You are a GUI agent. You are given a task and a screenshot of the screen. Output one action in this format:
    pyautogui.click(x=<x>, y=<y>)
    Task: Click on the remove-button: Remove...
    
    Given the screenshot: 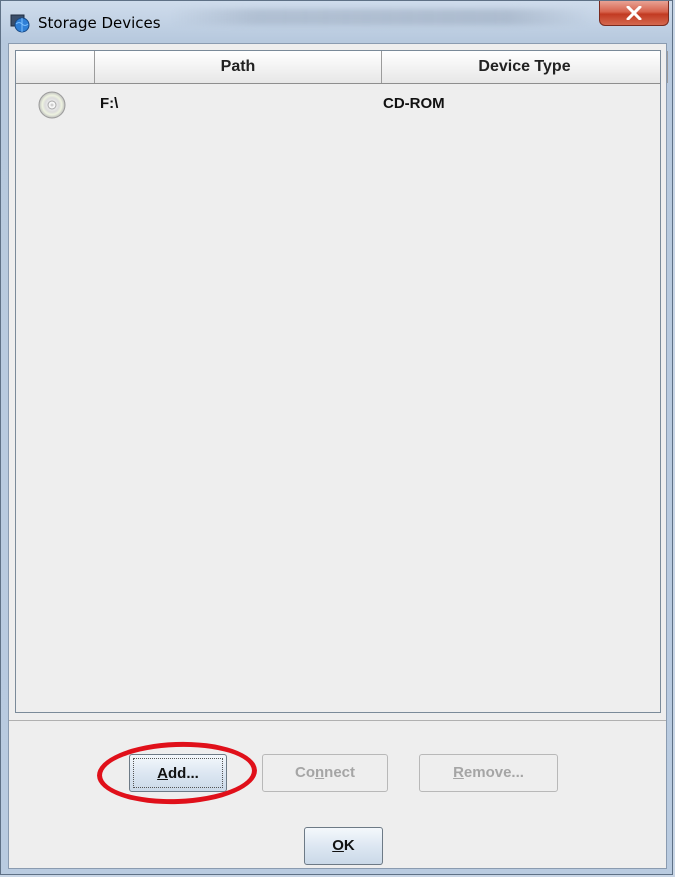 What is the action you would take?
    pyautogui.click(x=488, y=773)
    